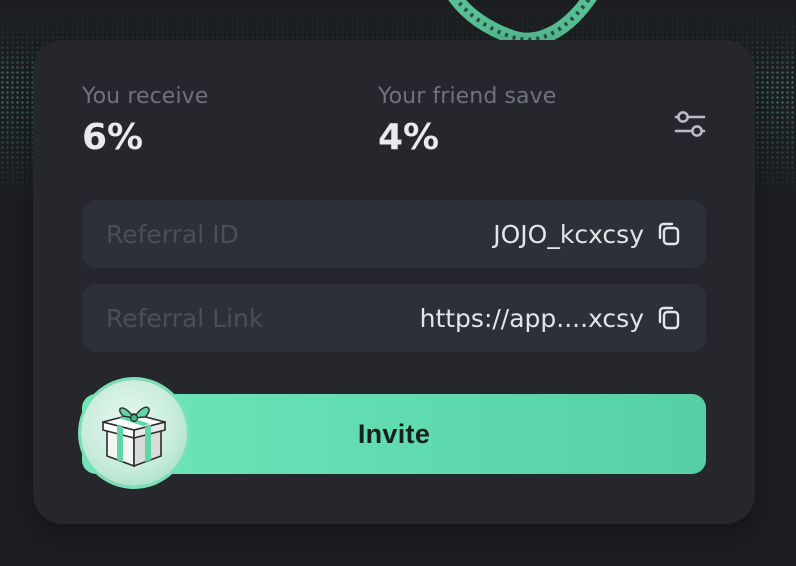 The width and height of the screenshot is (796, 566). I want to click on settings-button, so click(690, 124).